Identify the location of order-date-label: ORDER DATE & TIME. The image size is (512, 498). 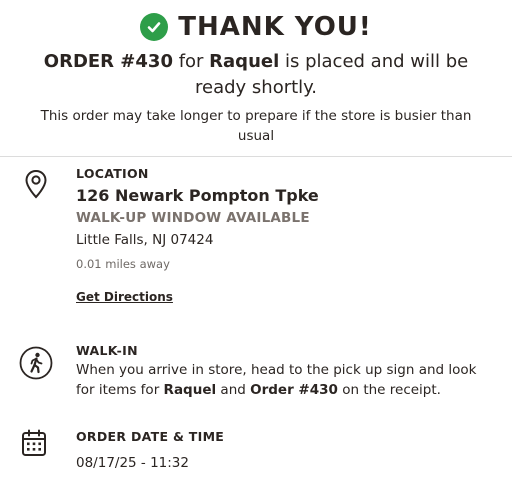
(150, 436).